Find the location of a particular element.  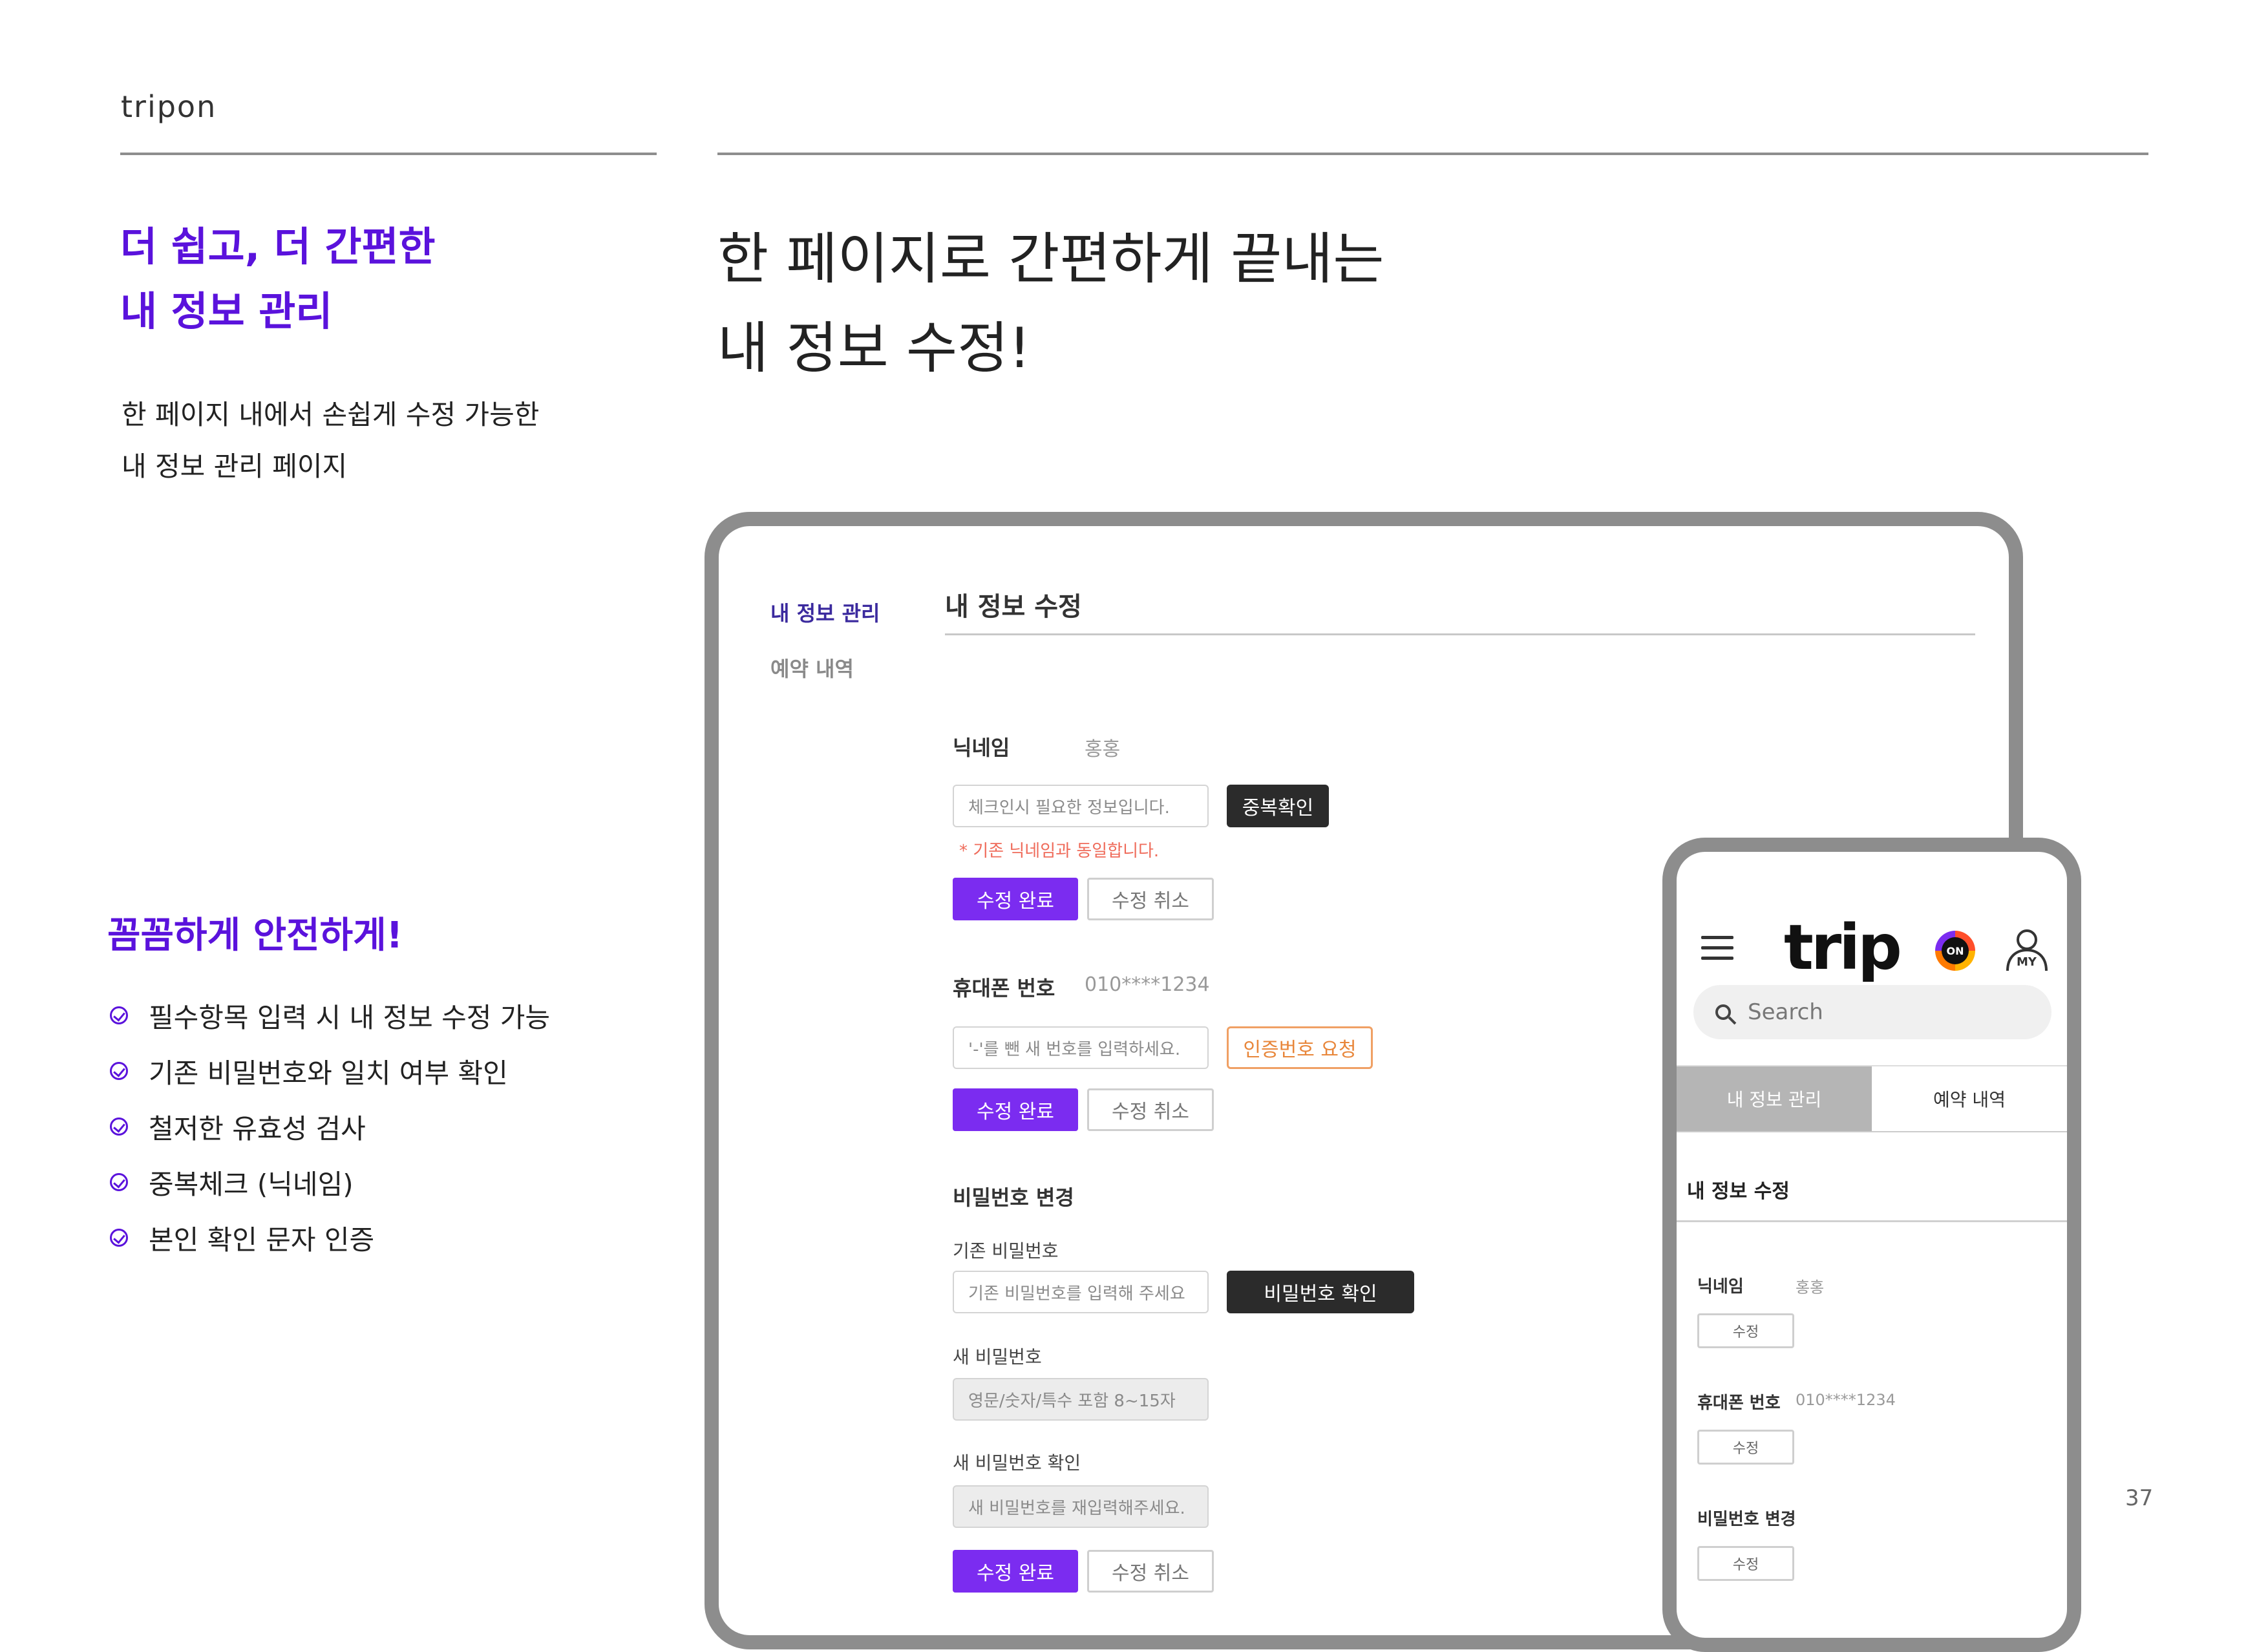

new-password-label: 새 비밀번호 is located at coordinates (997, 1357).